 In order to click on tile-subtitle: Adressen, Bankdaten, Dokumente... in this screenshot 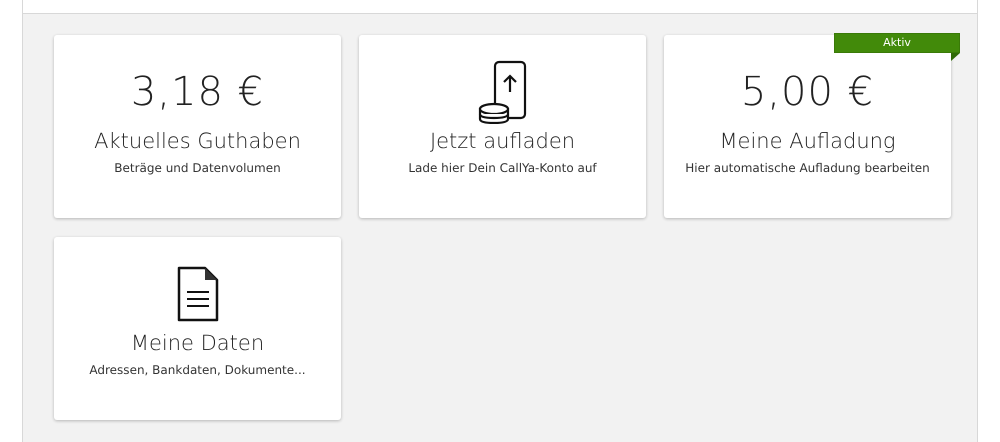, I will do `click(197, 370)`.